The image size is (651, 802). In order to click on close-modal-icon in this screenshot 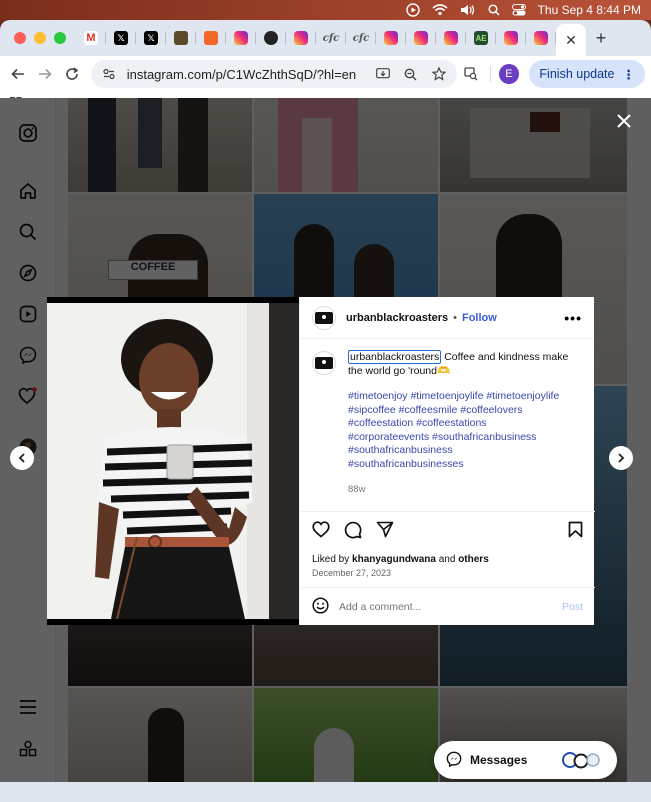, I will do `click(624, 121)`.